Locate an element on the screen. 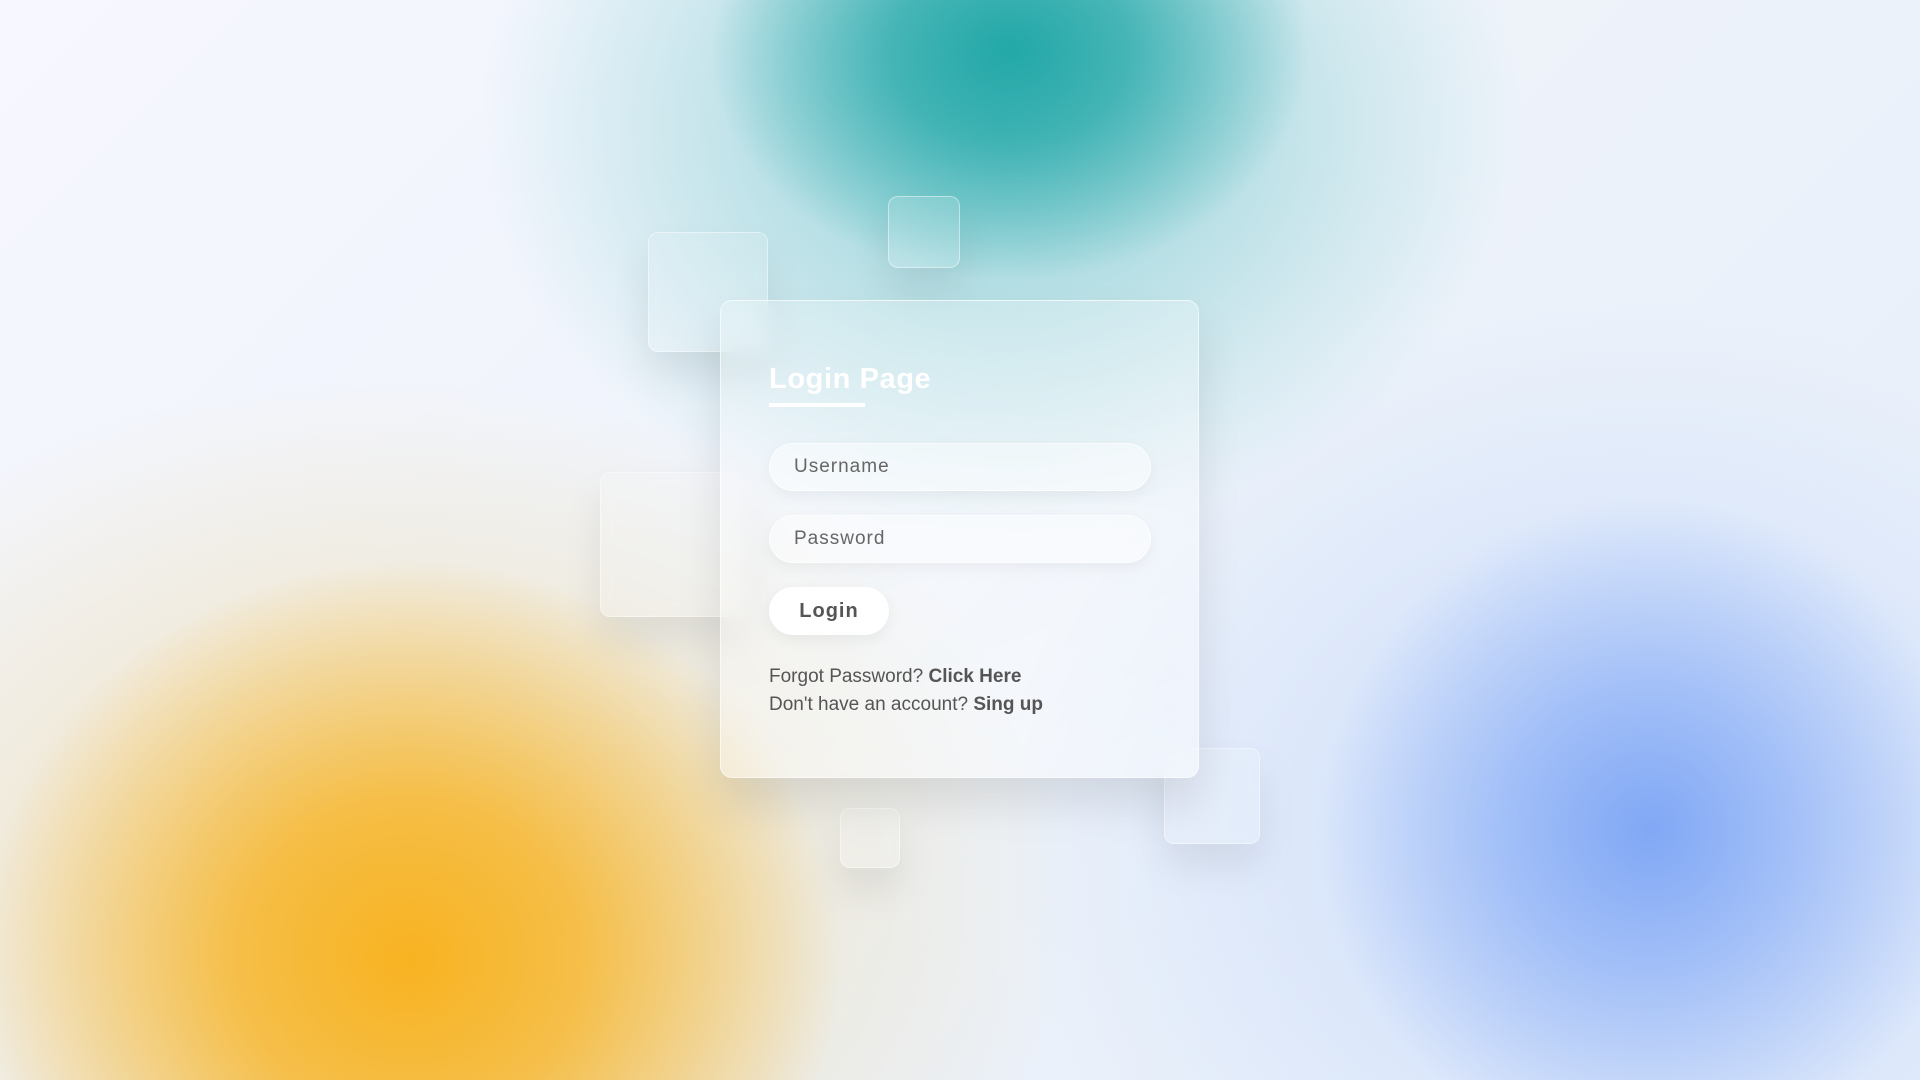 The height and width of the screenshot is (1080, 1920). username-input is located at coordinates (960, 467).